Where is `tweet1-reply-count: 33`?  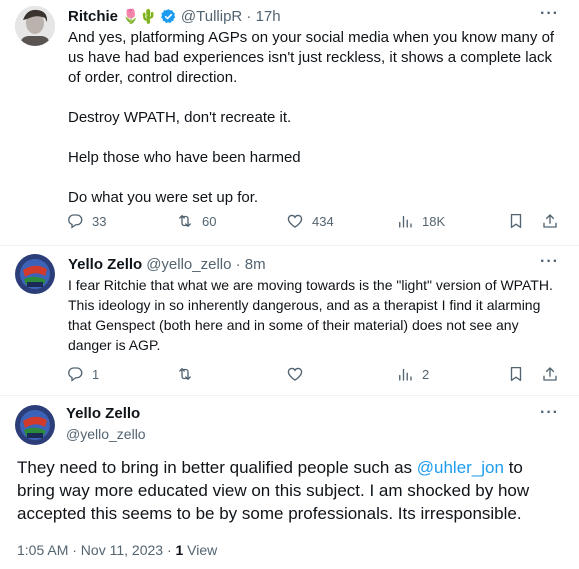 tweet1-reply-count: 33 is located at coordinates (99, 221).